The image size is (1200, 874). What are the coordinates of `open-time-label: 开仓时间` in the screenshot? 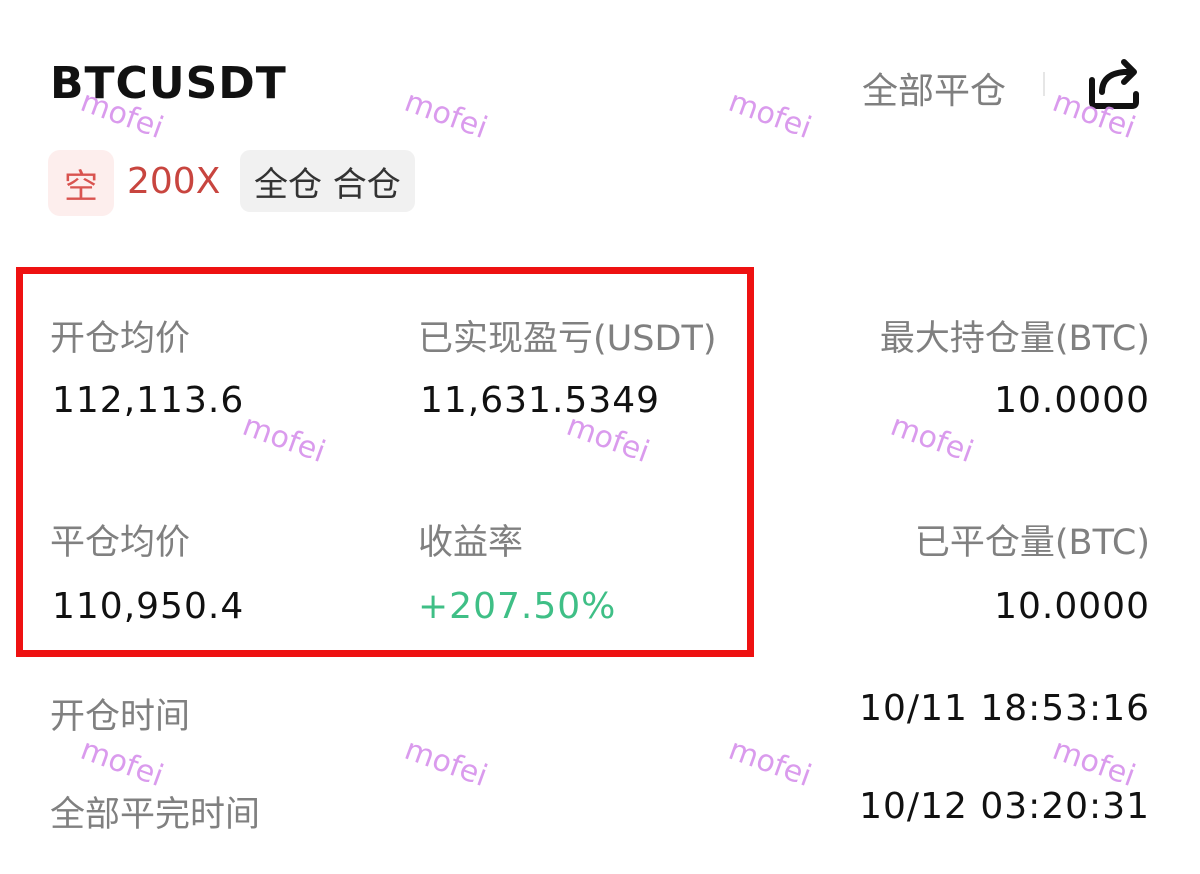 It's located at (120, 717).